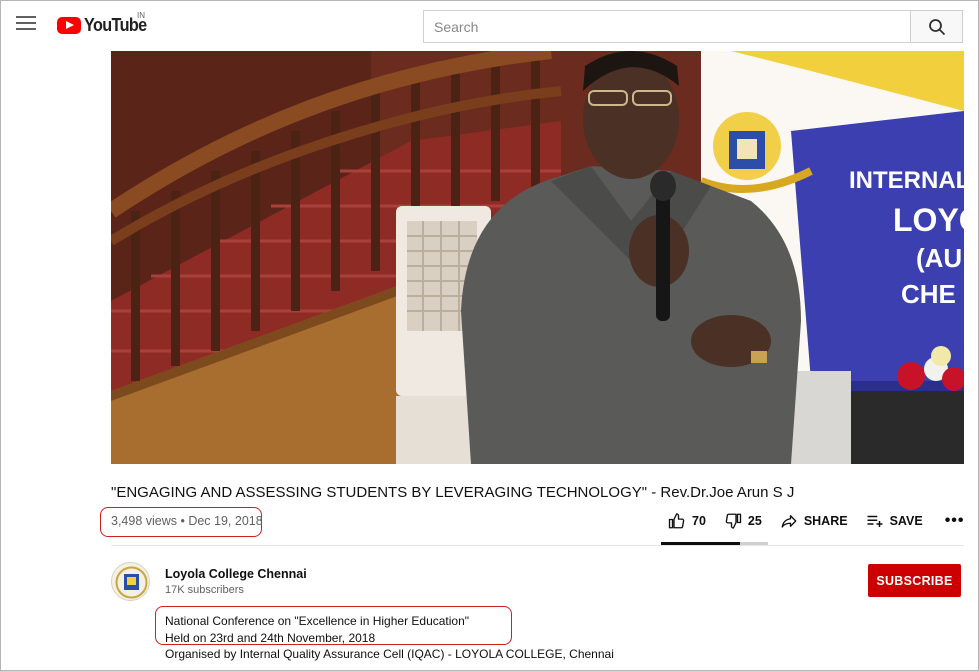  I want to click on video-actions: 70 25 SHARE SAVE •••, so click(816, 521).